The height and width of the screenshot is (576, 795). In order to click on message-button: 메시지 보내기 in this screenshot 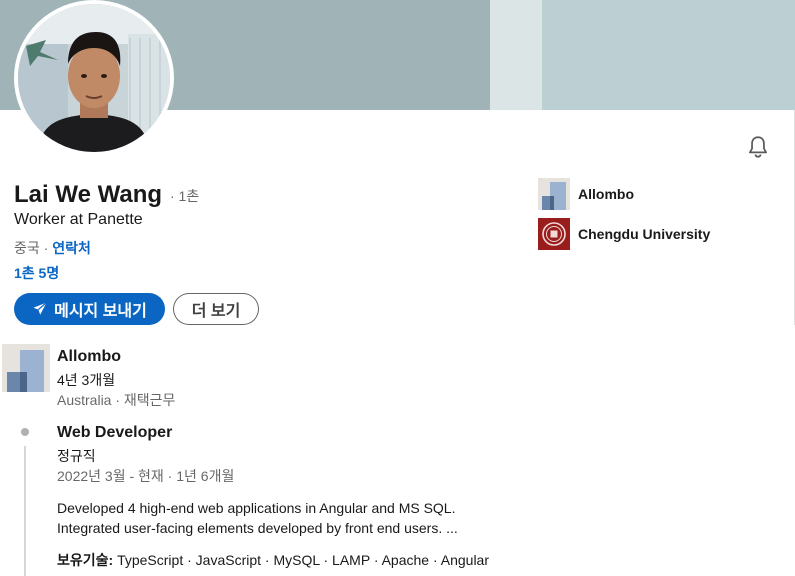, I will do `click(89, 309)`.